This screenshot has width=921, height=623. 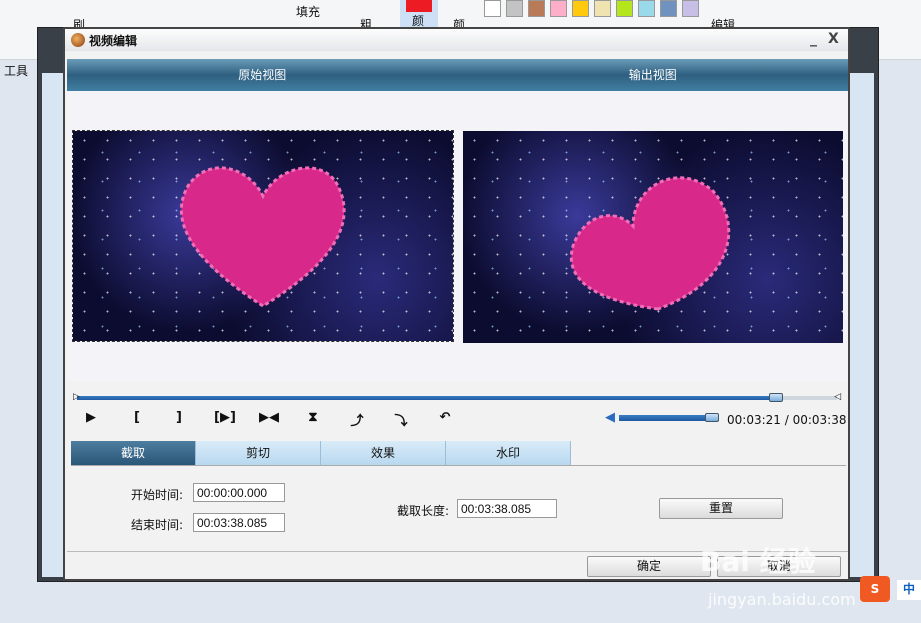 What do you see at coordinates (758, 561) in the screenshot?
I see `baidu-watermark: Bai 经验` at bounding box center [758, 561].